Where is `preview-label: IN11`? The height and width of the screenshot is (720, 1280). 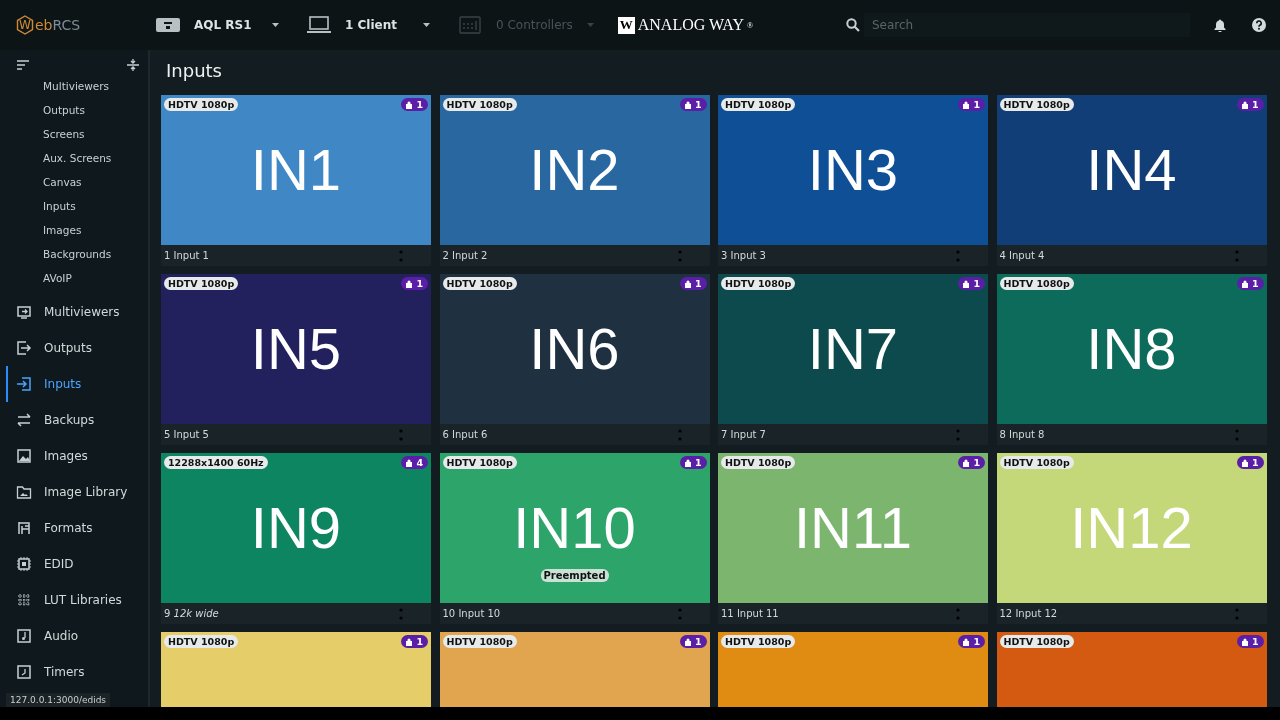
preview-label: IN11 is located at coordinates (853, 528).